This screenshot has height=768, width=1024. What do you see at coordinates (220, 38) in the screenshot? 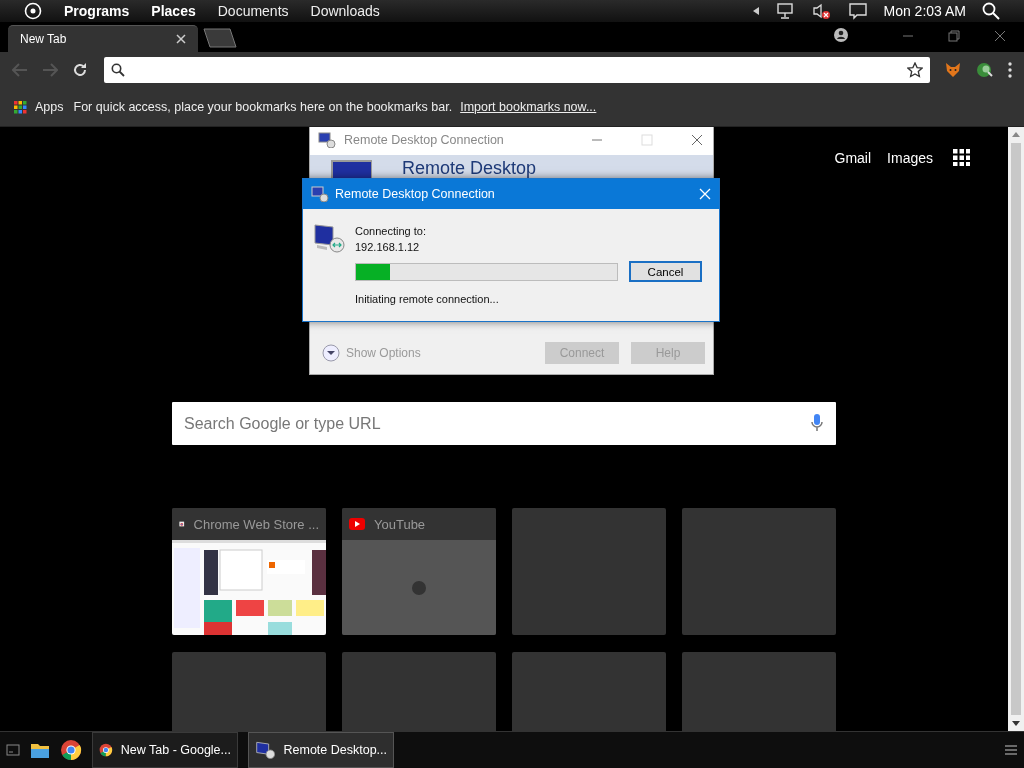
I see `new-tab-button` at bounding box center [220, 38].